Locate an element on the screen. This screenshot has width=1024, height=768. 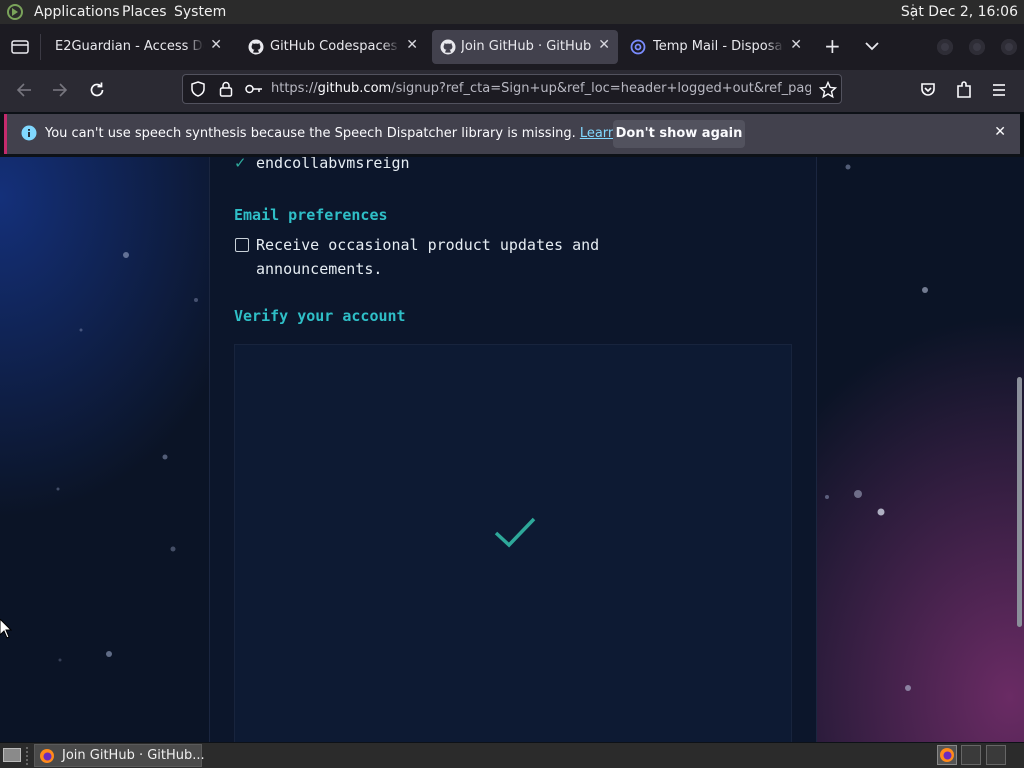
close-notification-icon: ✕ is located at coordinates (1000, 132).